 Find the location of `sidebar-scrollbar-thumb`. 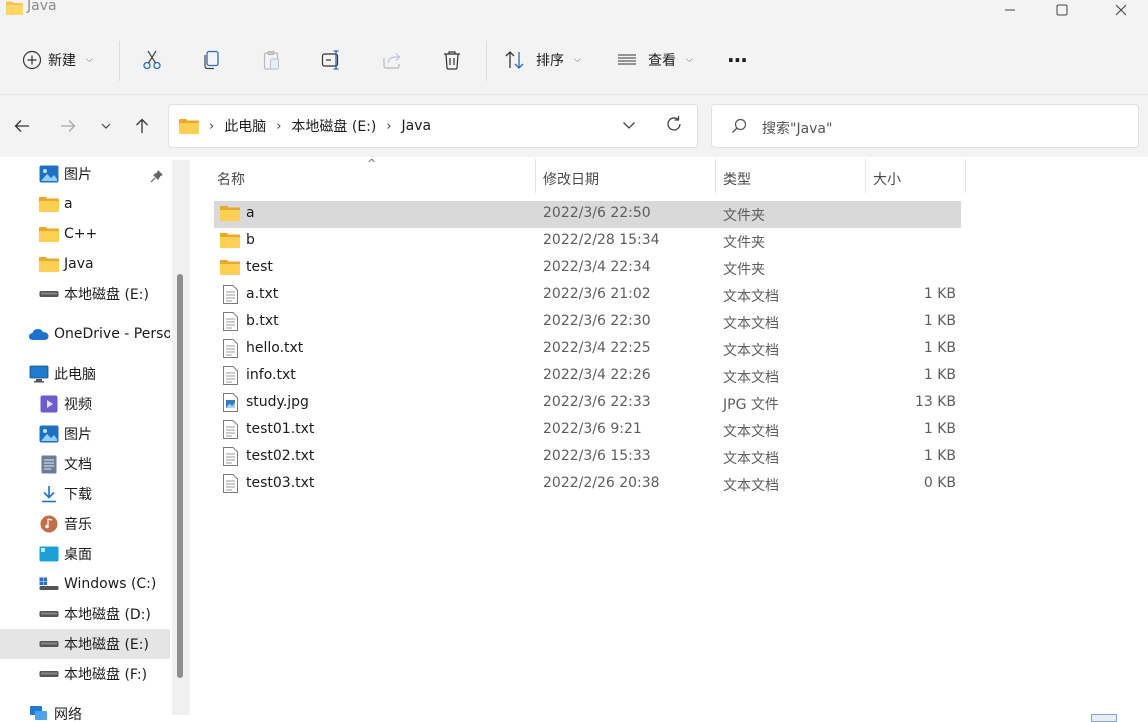

sidebar-scrollbar-thumb is located at coordinates (180, 476).